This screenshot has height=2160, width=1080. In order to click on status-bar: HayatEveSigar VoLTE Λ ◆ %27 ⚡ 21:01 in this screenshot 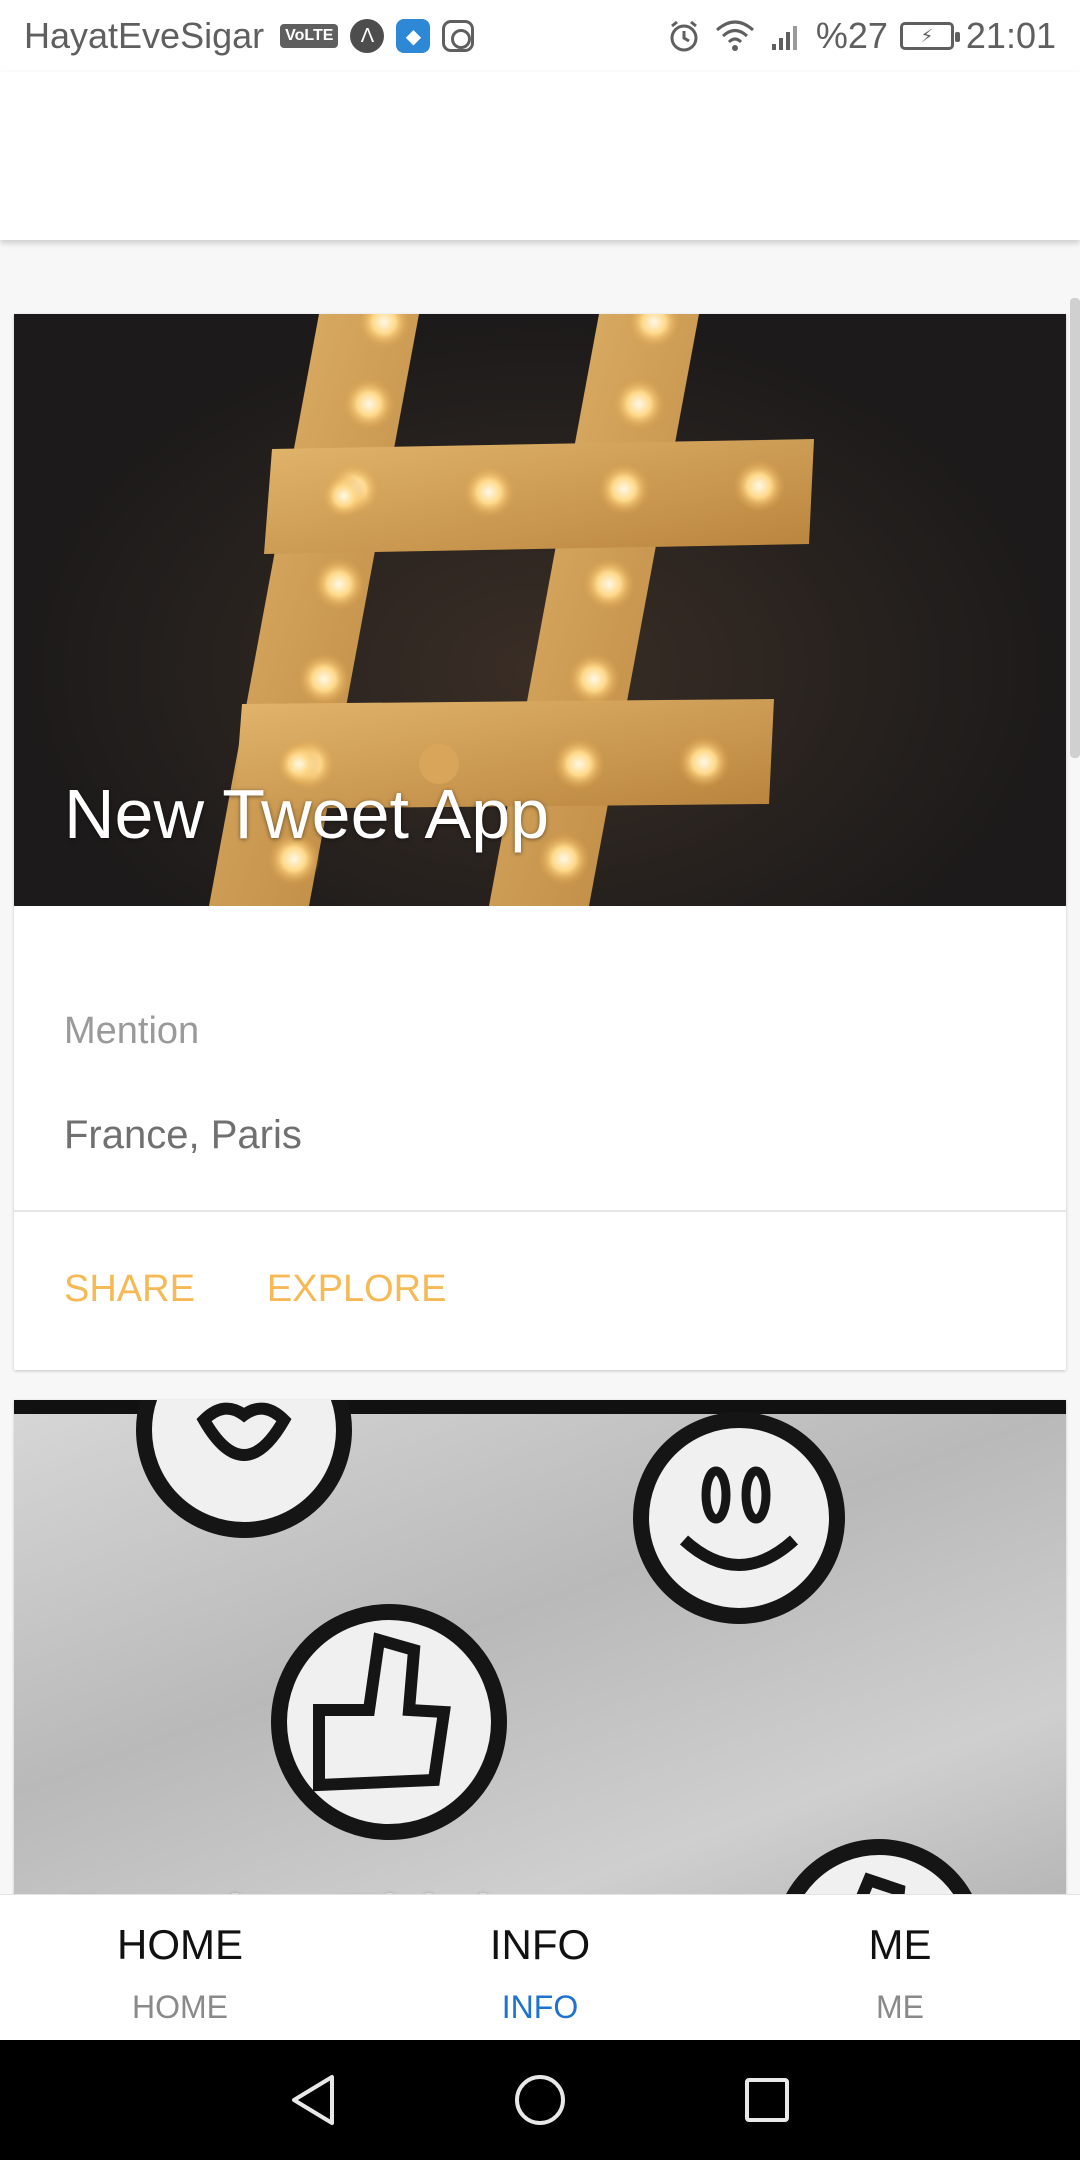, I will do `click(540, 36)`.